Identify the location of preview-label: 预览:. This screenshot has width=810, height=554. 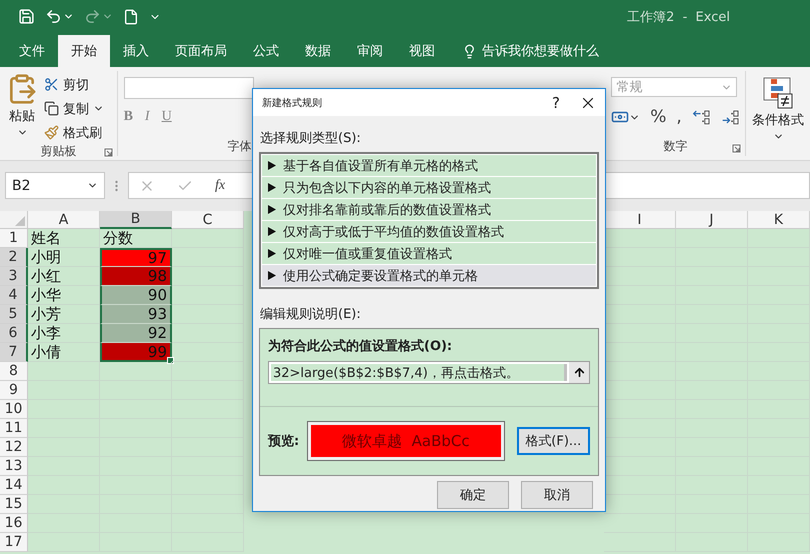
(284, 441).